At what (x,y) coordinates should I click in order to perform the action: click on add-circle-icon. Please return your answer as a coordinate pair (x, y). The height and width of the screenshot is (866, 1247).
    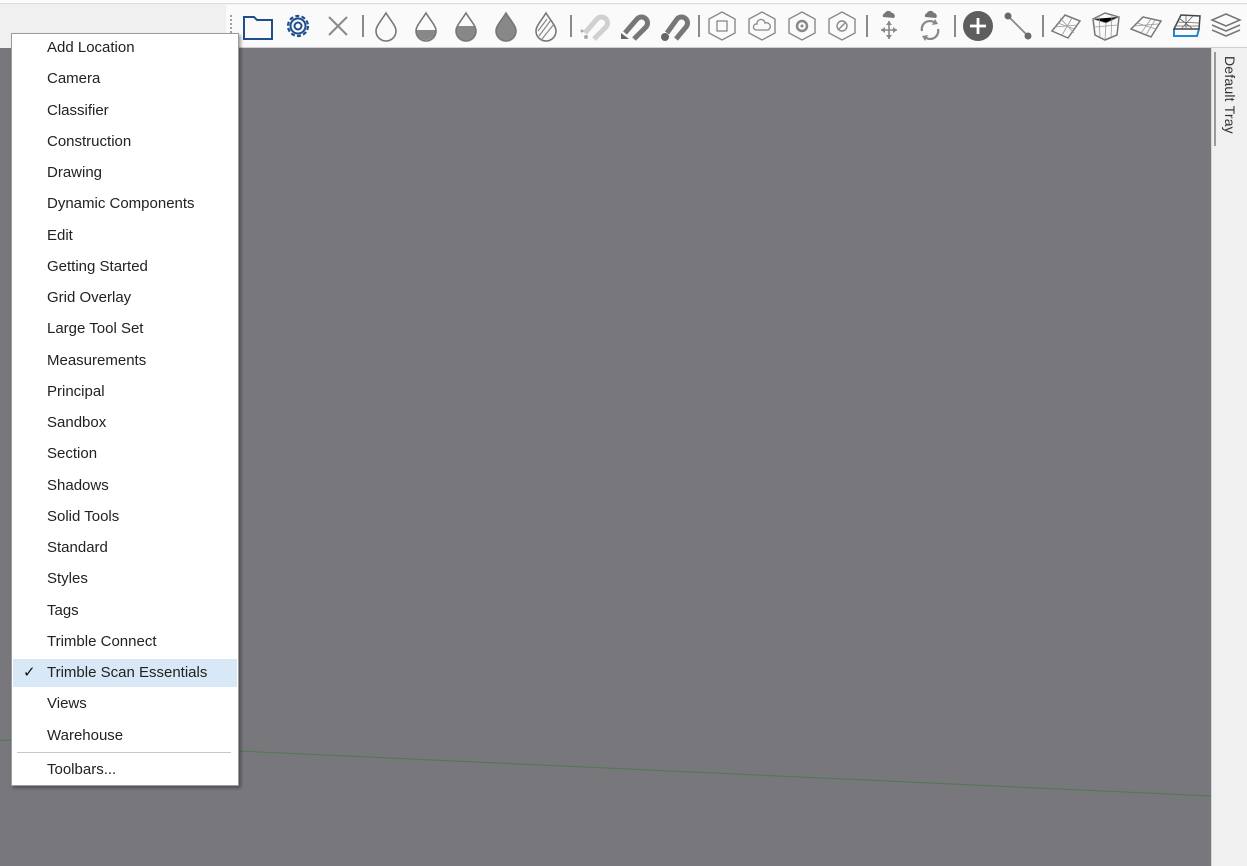
    Looking at the image, I should click on (978, 26).